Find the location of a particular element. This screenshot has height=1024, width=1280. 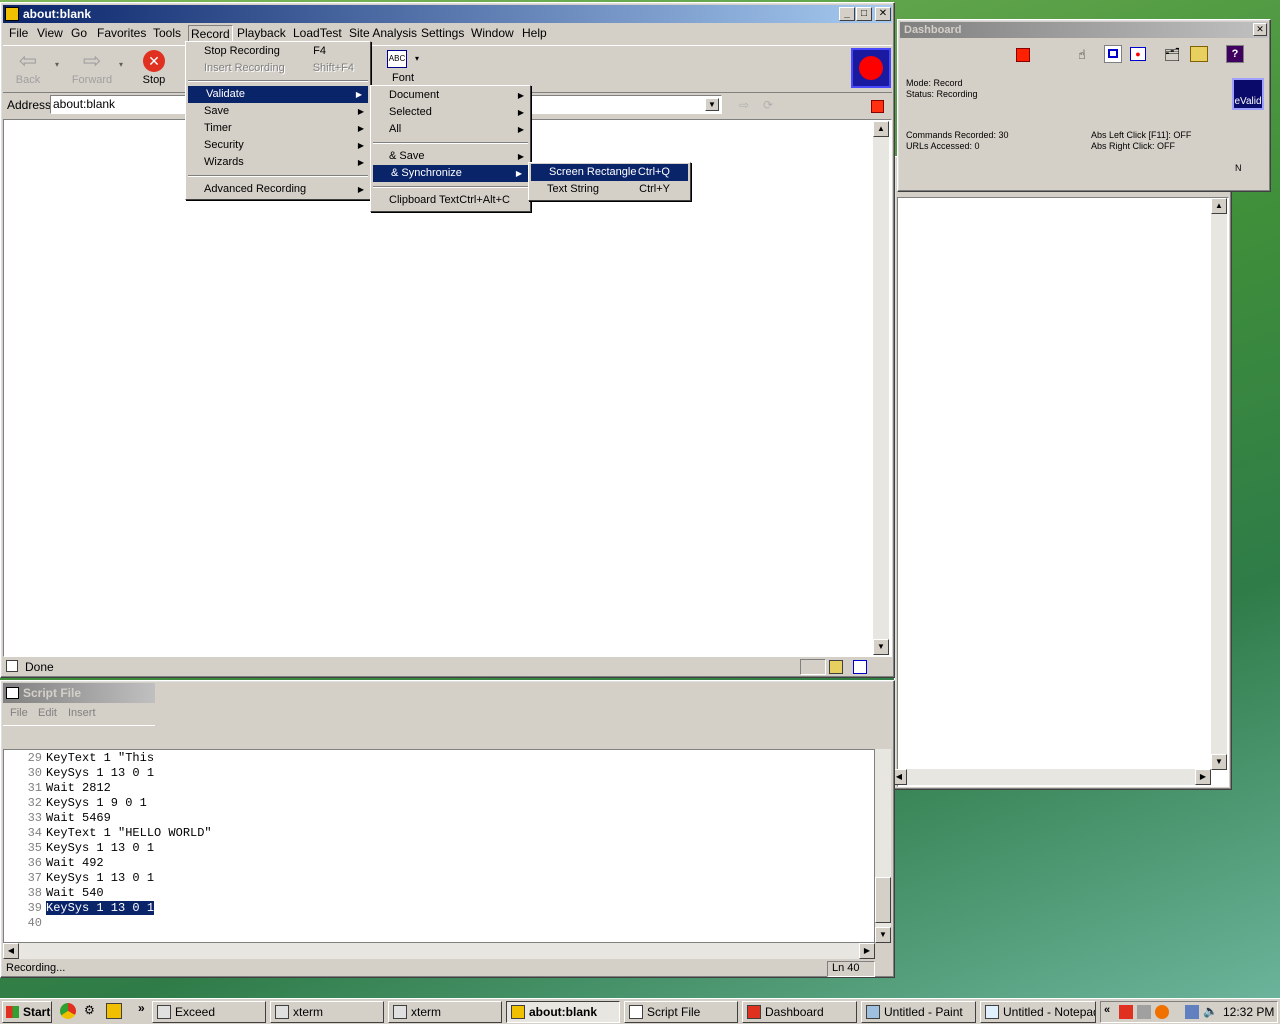

quicklaunch-chrome-icon is located at coordinates (68, 1011).